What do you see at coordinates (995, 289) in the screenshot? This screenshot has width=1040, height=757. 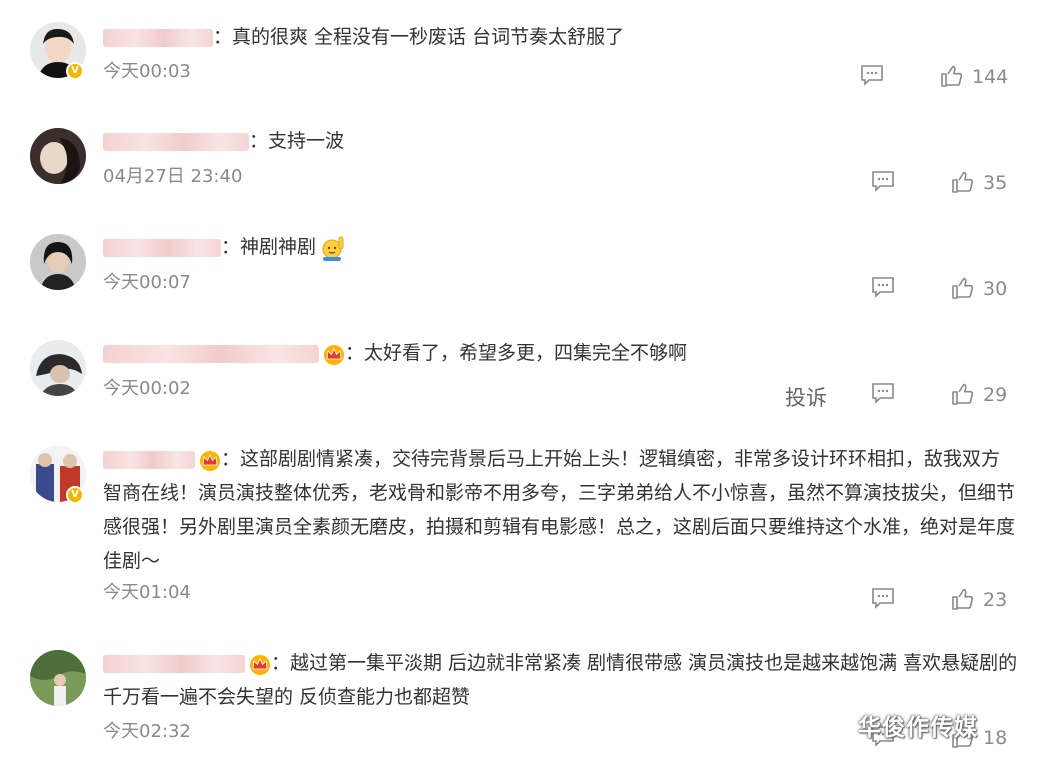 I see `like-count: 30` at bounding box center [995, 289].